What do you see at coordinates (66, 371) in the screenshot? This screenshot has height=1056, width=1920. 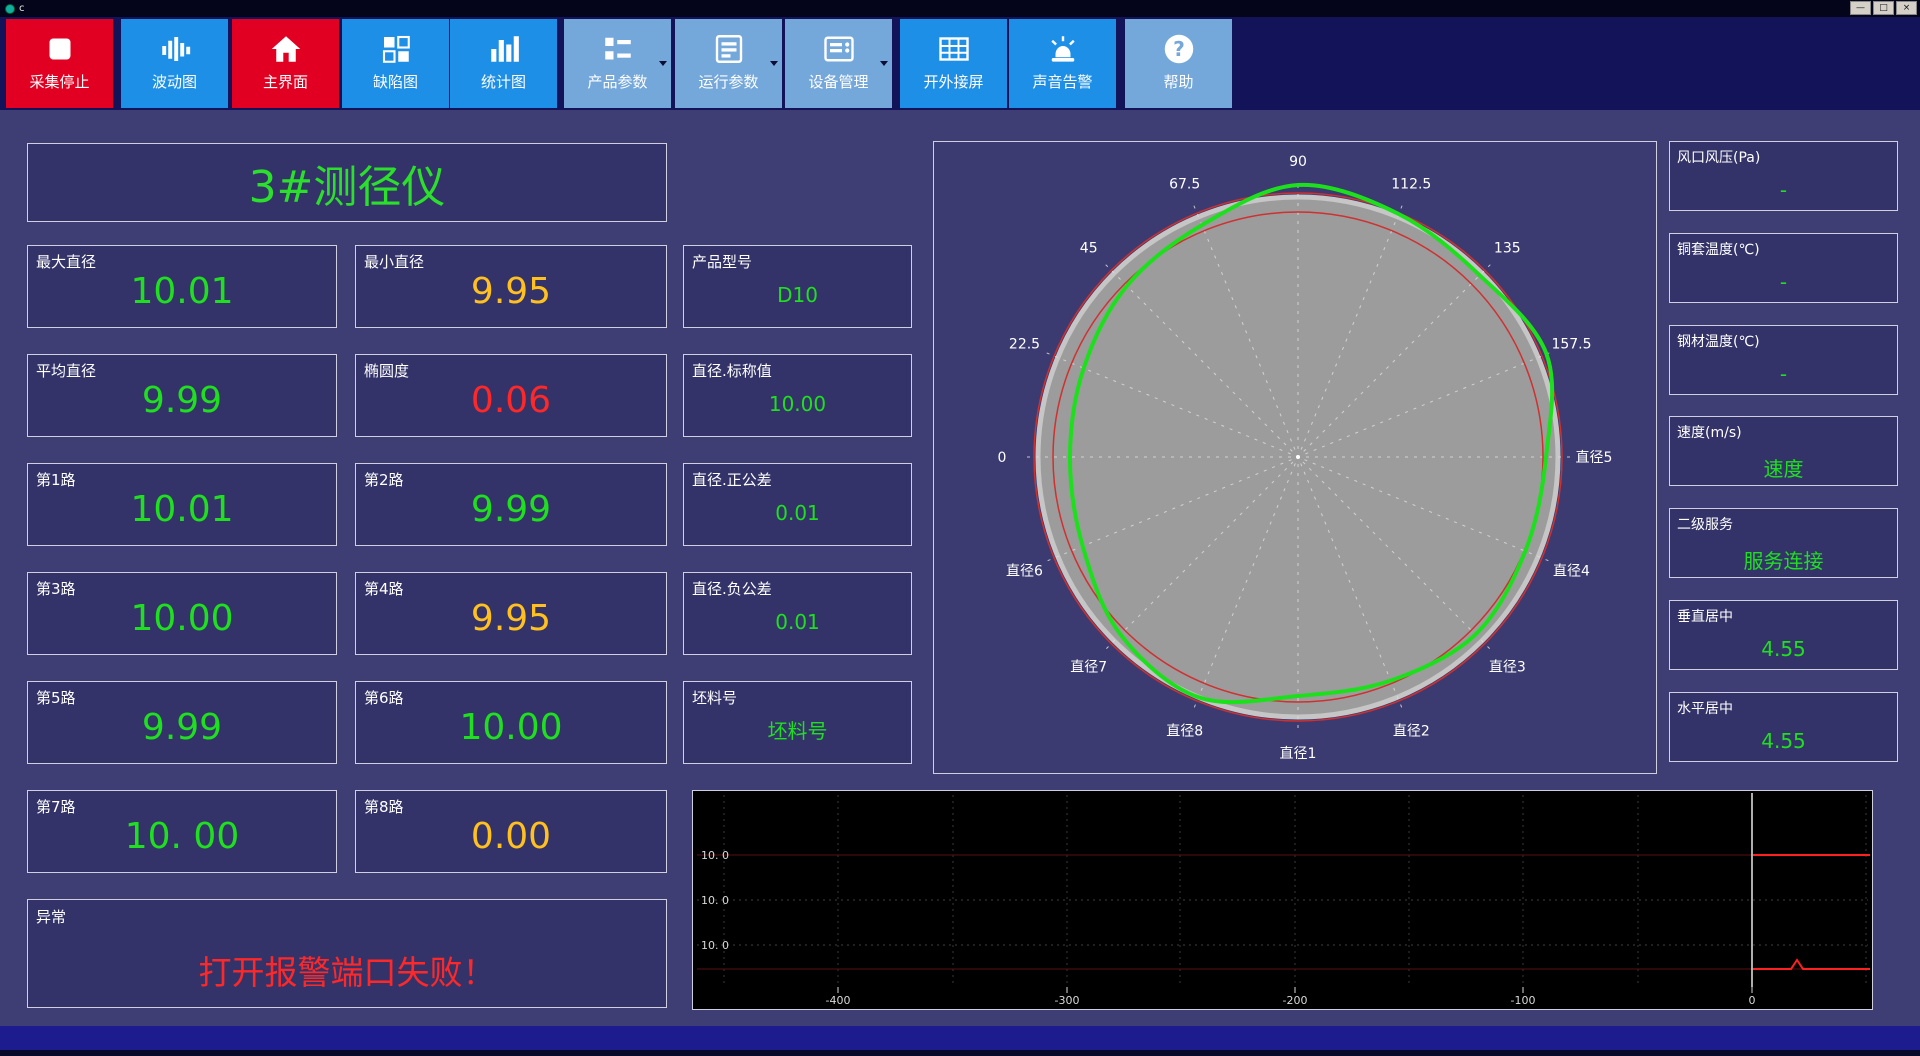 I see `metric-label: 平均直径` at bounding box center [66, 371].